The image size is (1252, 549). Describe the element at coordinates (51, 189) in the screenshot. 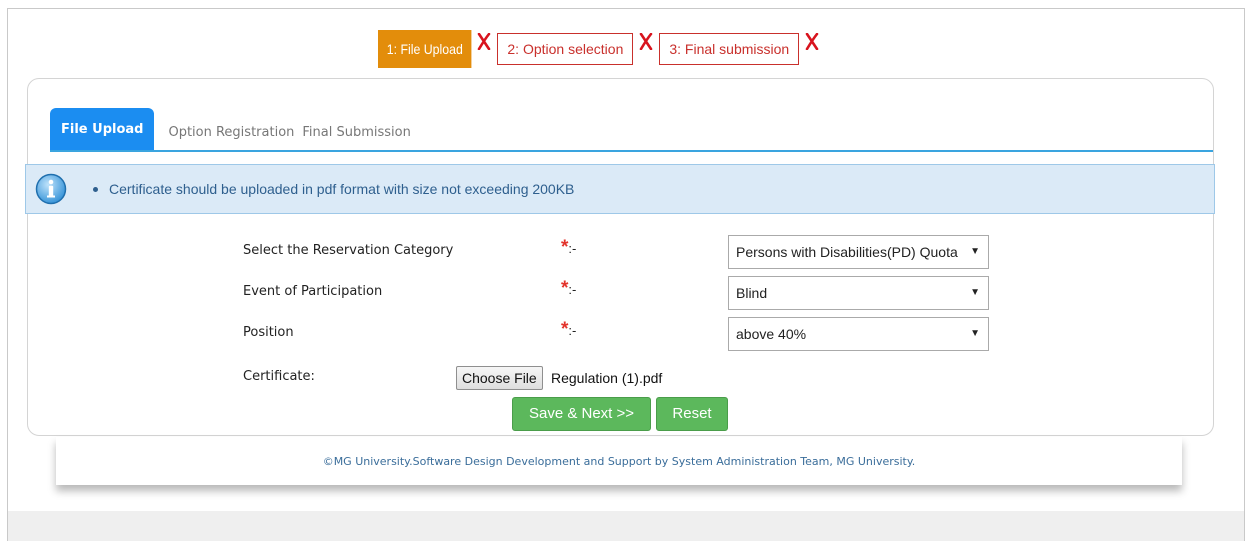

I see `info-icon` at that location.